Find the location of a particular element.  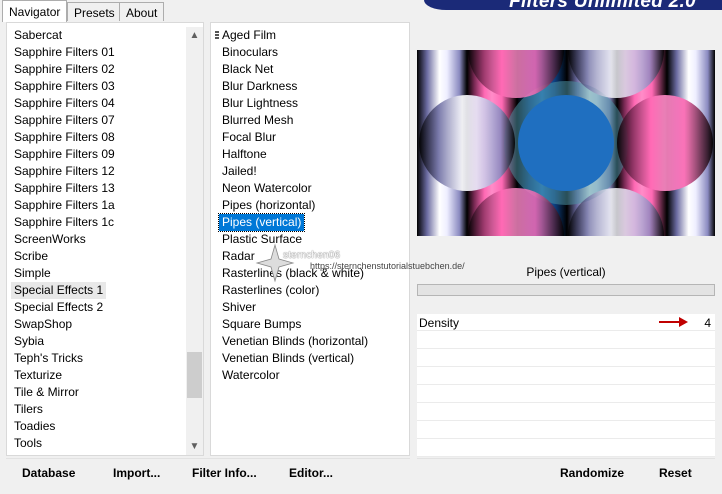

scroll-up-icon: ▲ is located at coordinates (194, 35).